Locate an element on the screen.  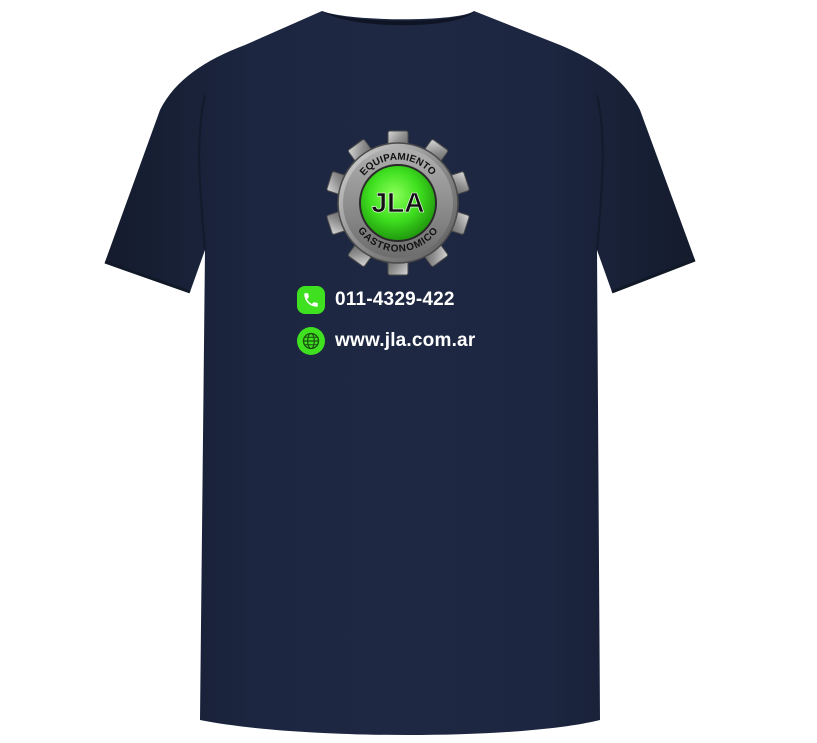
phone-row: 011-4329-422 is located at coordinates (376, 300).